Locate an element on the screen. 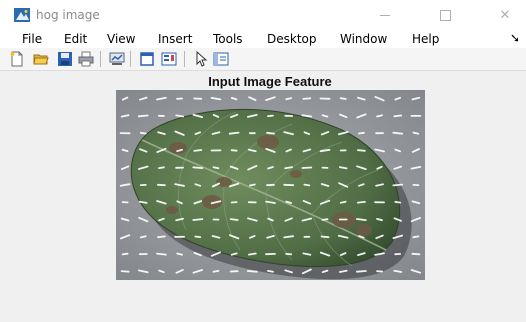 This screenshot has height=322, width=526. insert-colorbar-icon is located at coordinates (169, 59).